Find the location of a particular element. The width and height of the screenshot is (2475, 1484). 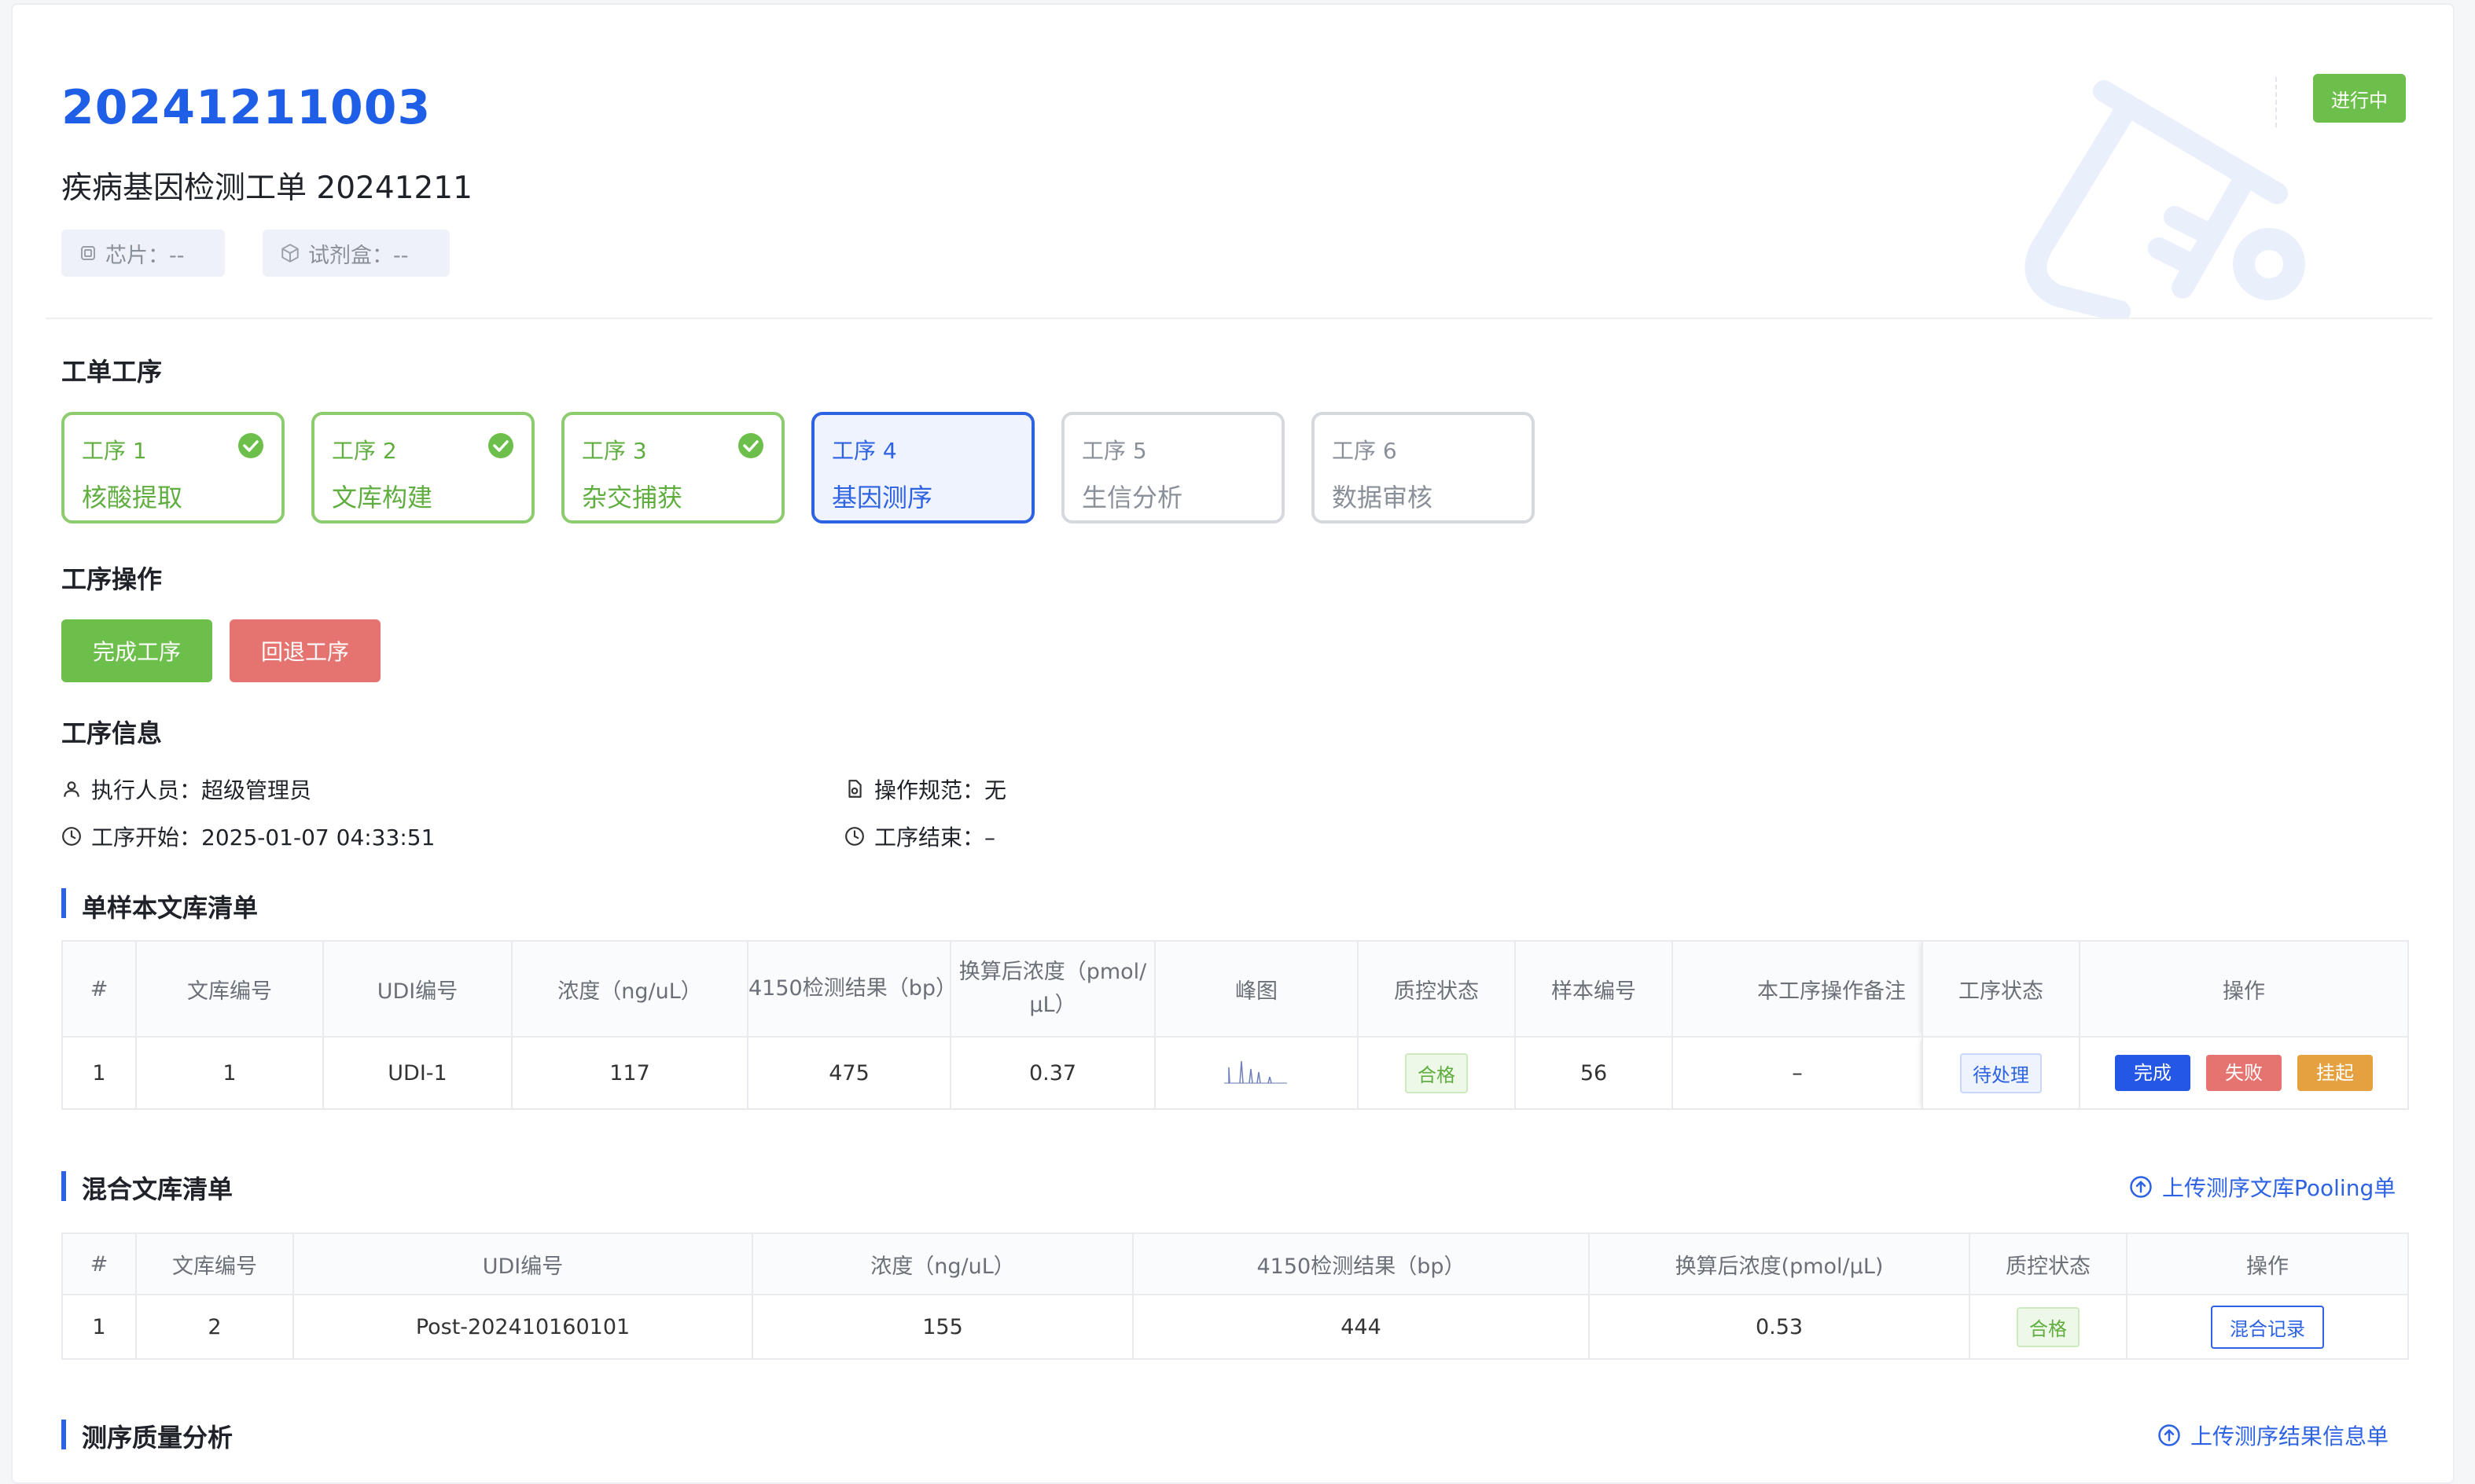

peak-chart-cell is located at coordinates (1256, 1073).